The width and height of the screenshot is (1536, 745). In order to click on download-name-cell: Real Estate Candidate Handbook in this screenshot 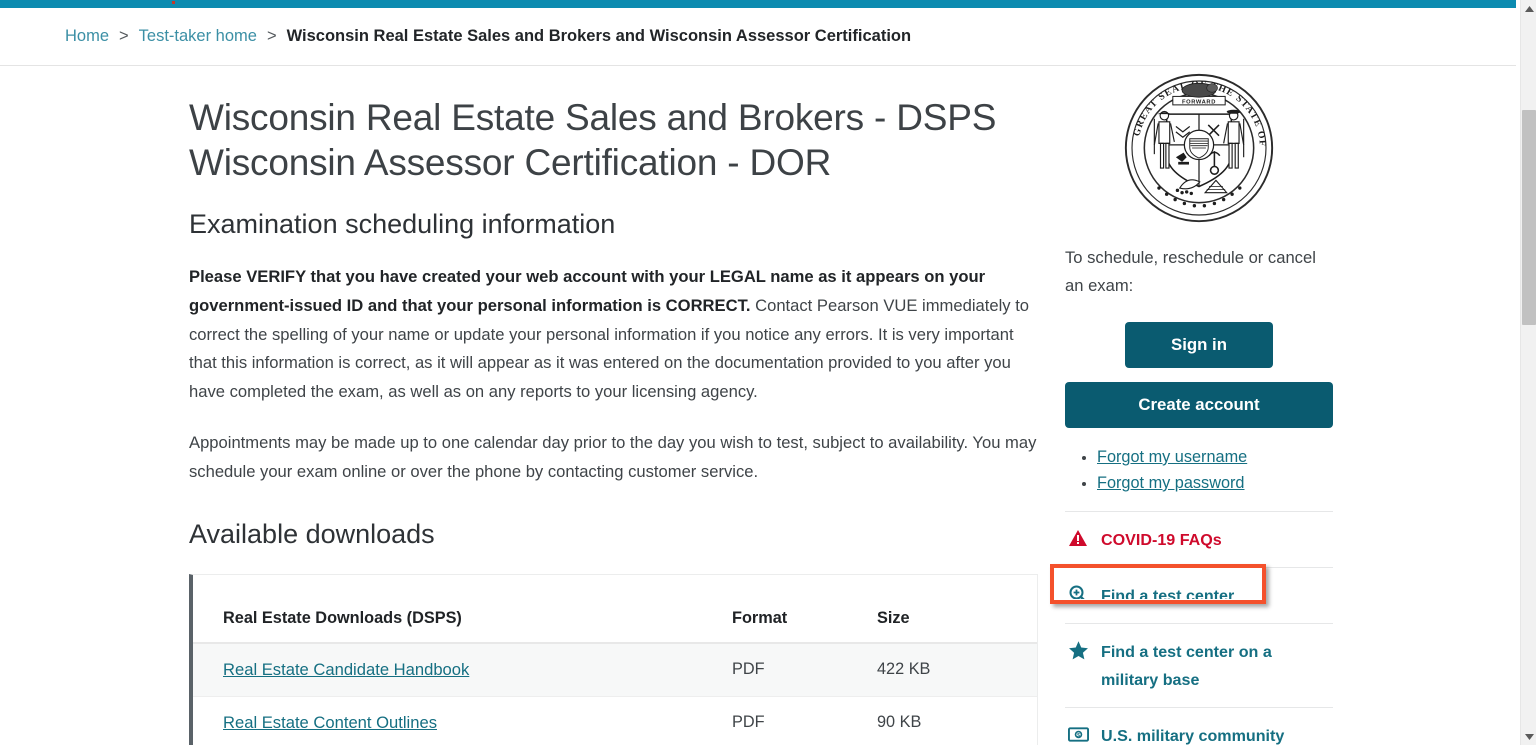, I will do `click(462, 669)`.